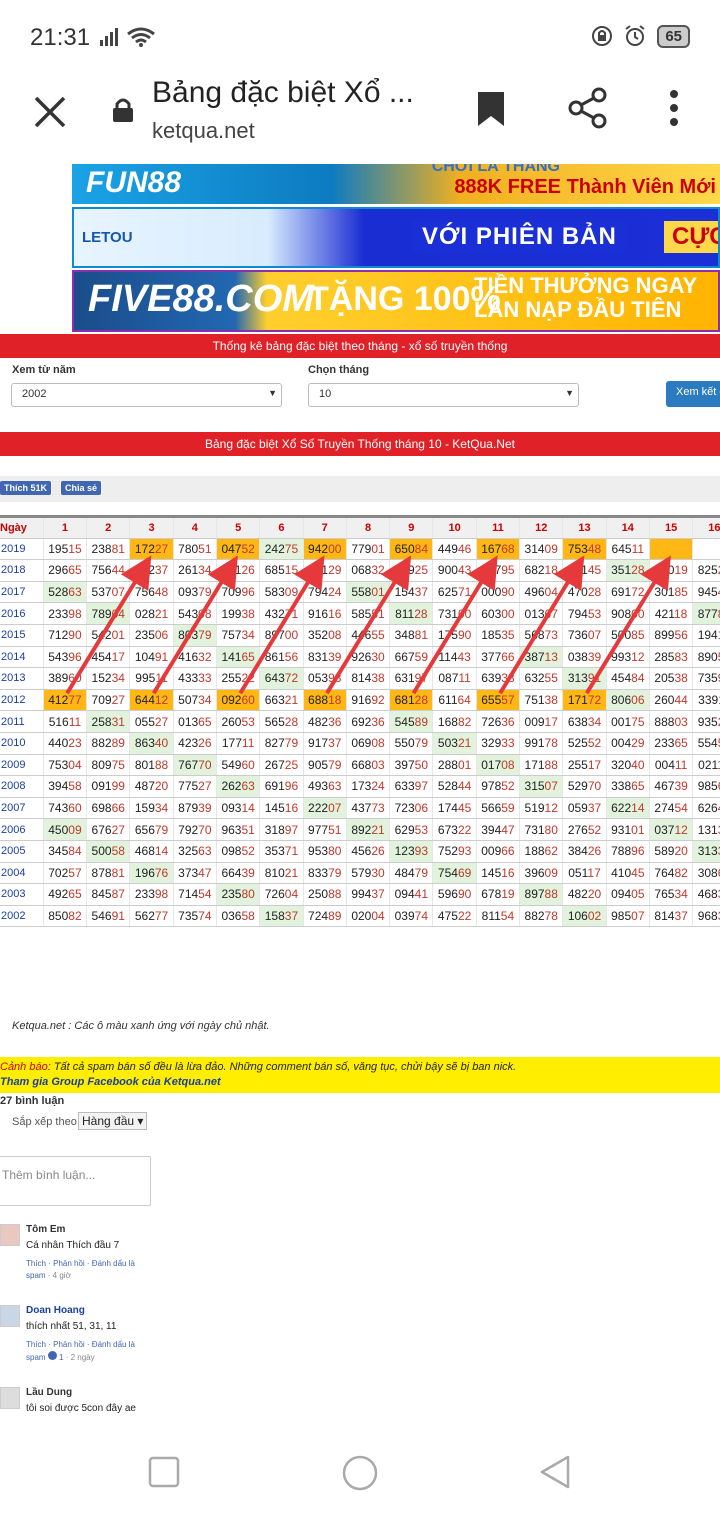 This screenshot has width=720, height=1520. I want to click on result-cell: 77527, so click(195, 786).